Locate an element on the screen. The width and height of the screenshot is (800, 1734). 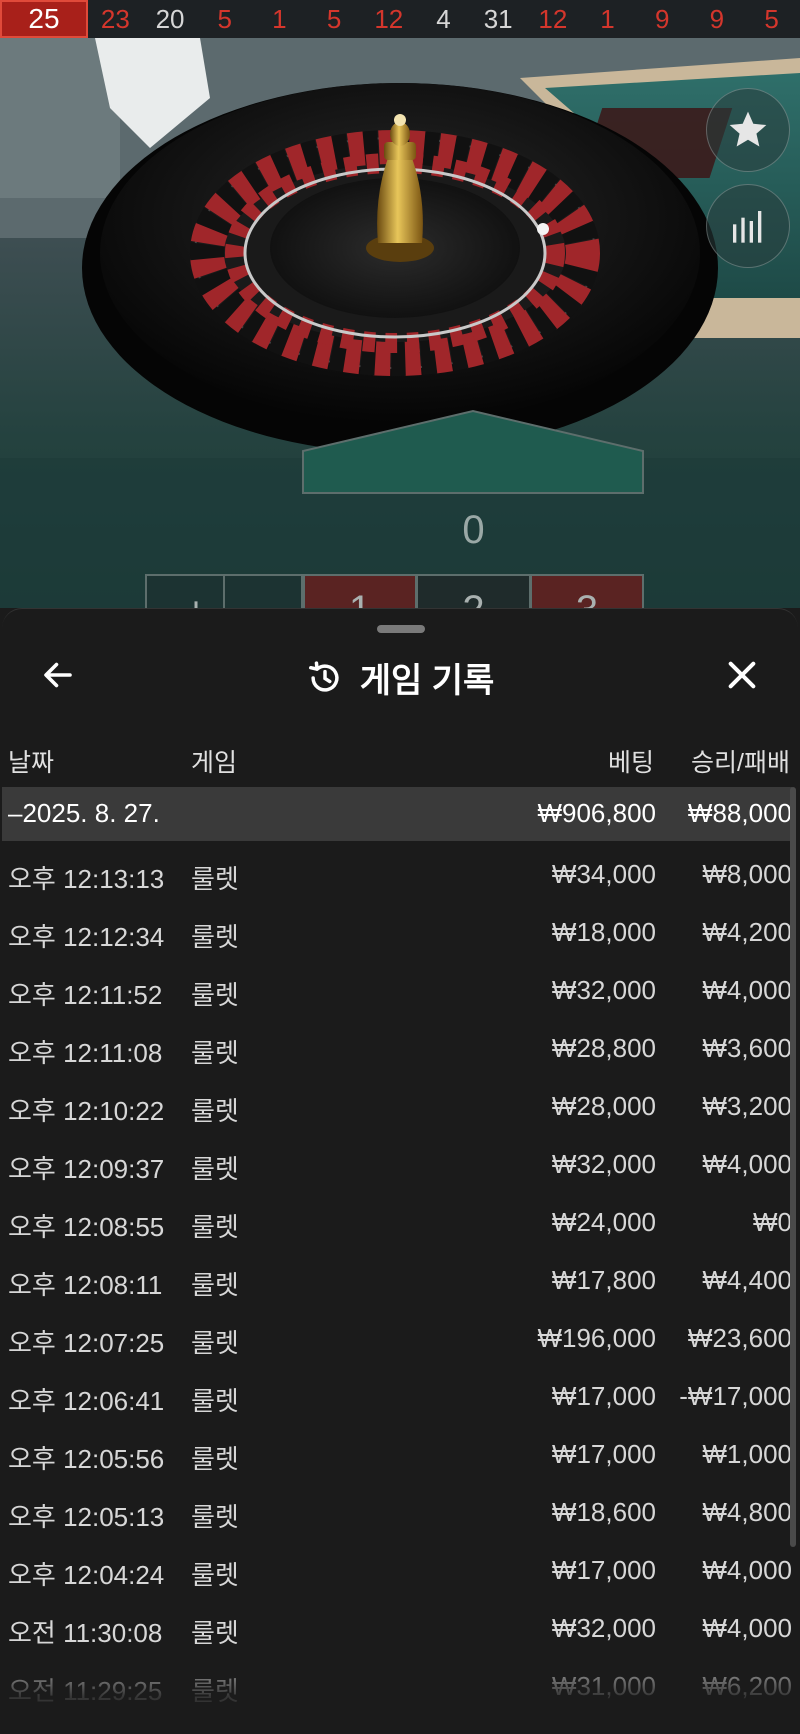
sheet-title: 게임 기록 is located at coordinates (400, 677).